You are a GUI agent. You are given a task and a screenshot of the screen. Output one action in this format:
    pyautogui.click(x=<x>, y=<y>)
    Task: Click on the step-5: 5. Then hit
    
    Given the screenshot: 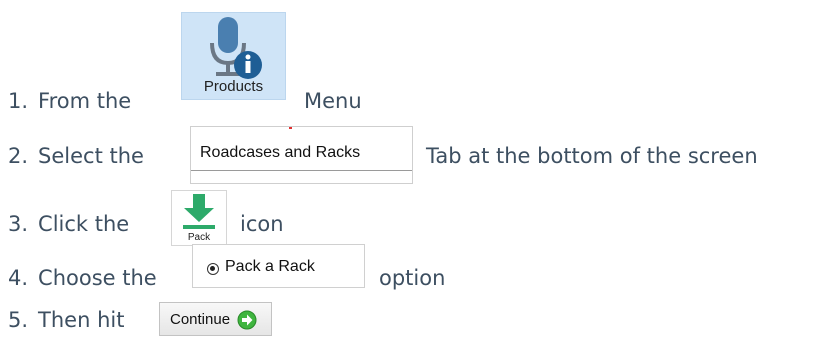 What is the action you would take?
    pyautogui.click(x=66, y=320)
    